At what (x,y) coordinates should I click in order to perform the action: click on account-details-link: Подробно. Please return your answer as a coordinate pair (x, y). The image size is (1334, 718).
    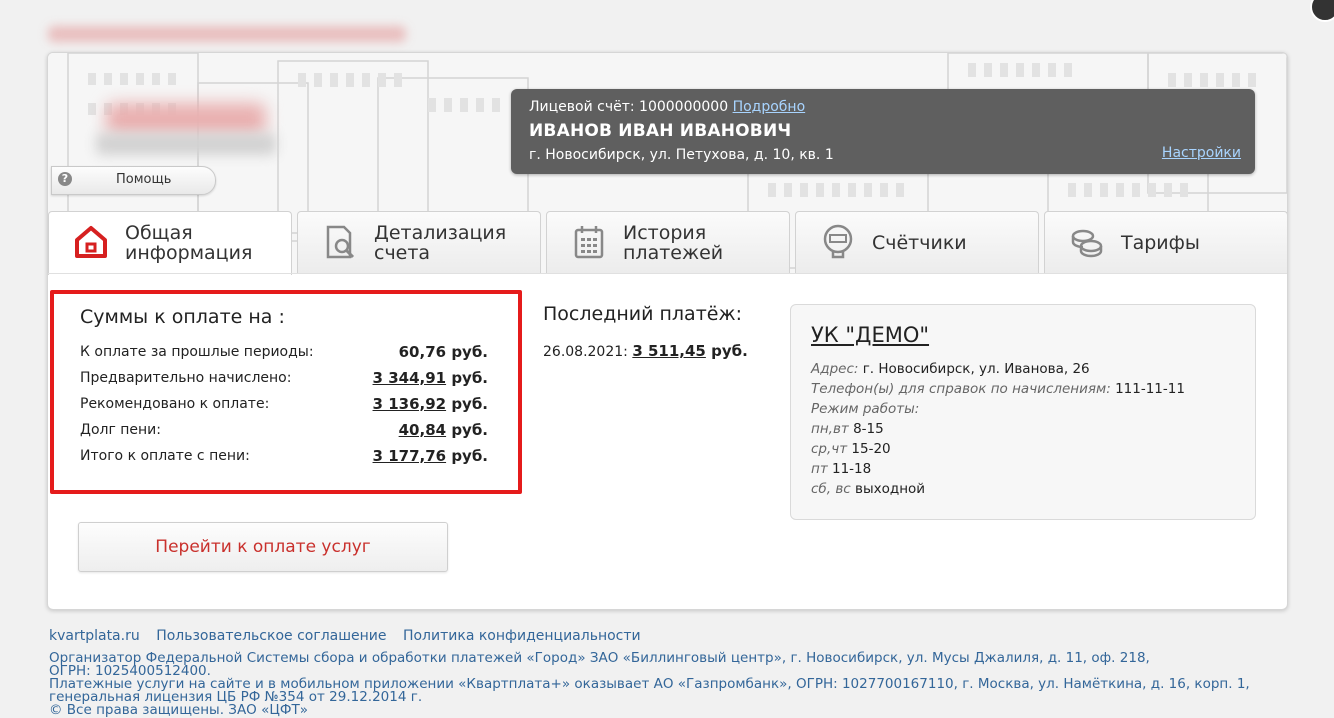
    Looking at the image, I should click on (769, 107).